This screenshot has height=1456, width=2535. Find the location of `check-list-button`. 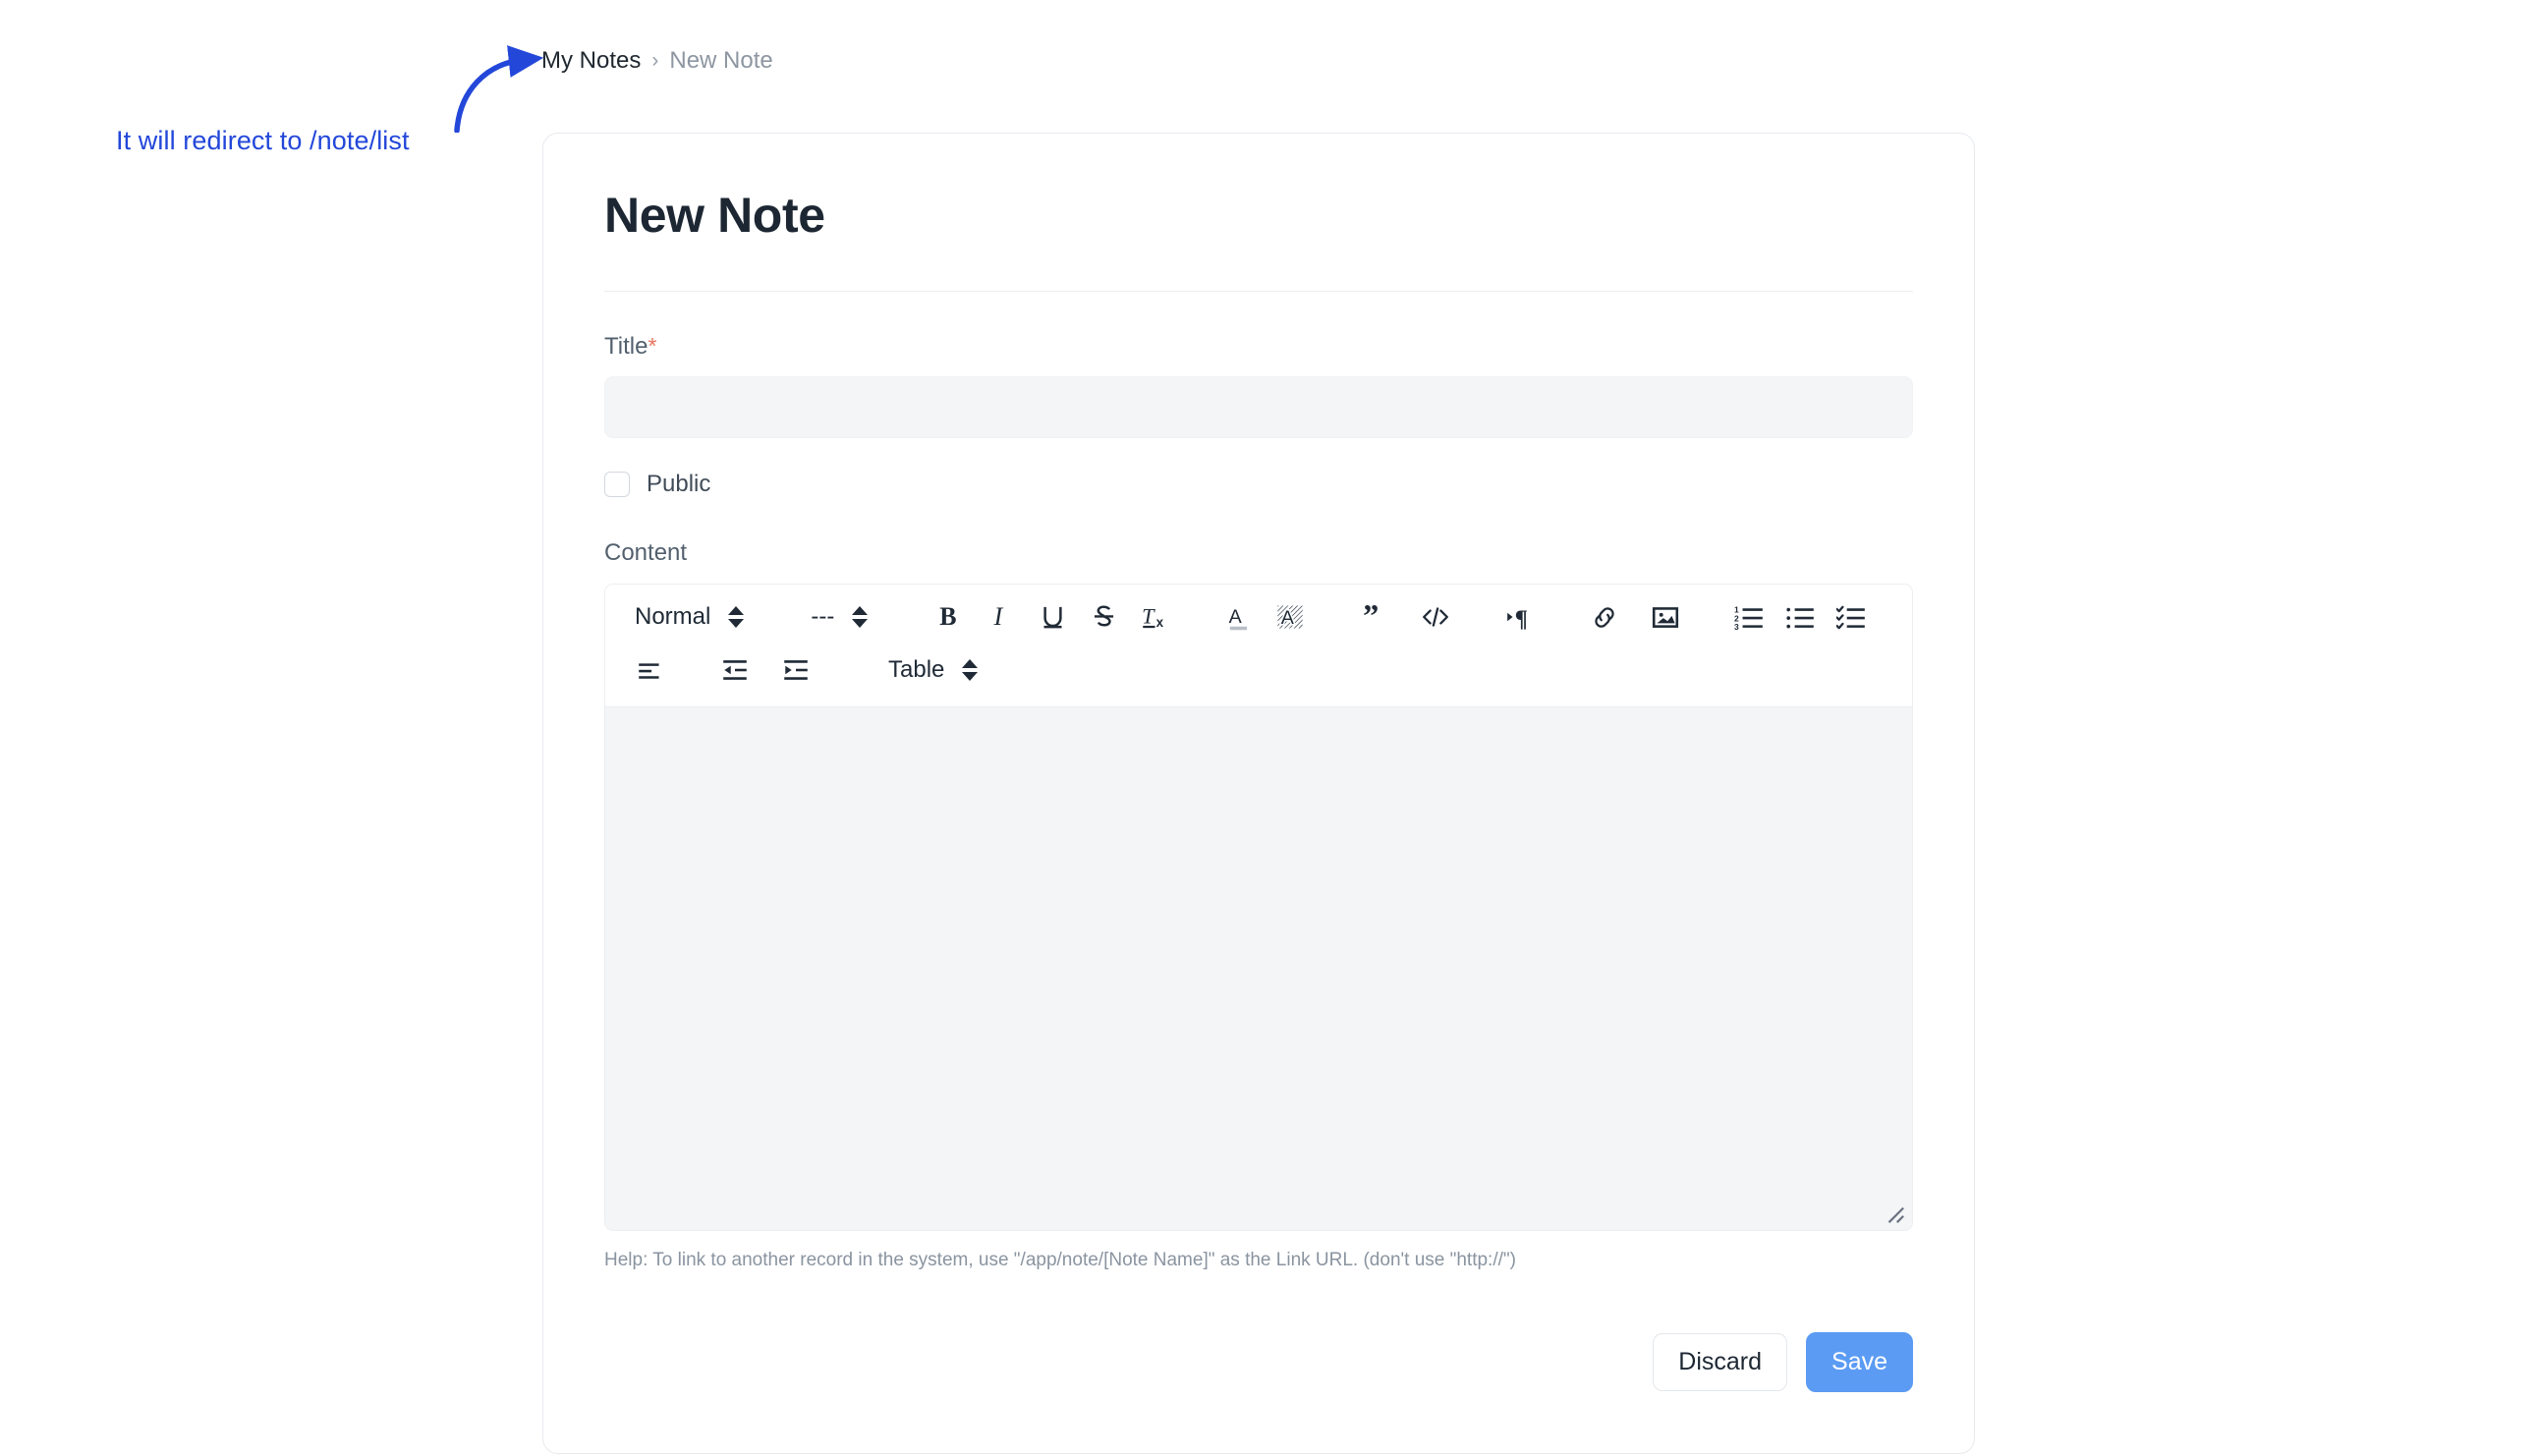

check-list-button is located at coordinates (1852, 617).